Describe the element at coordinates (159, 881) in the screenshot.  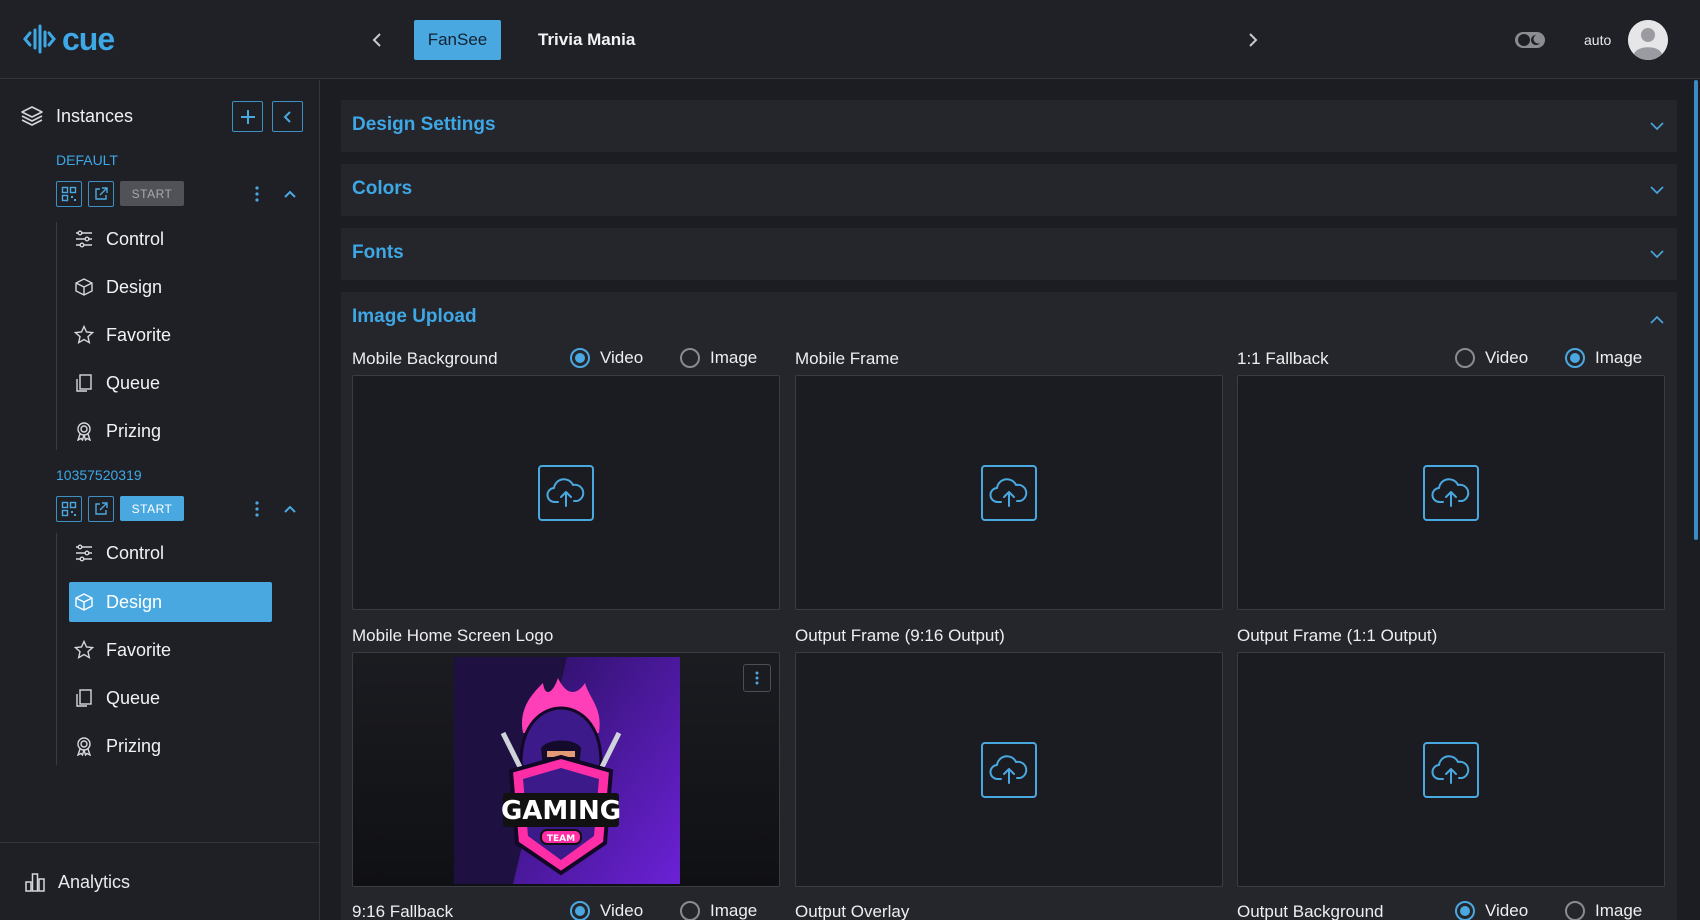
I see `sidebar-footer: Analytics` at that location.